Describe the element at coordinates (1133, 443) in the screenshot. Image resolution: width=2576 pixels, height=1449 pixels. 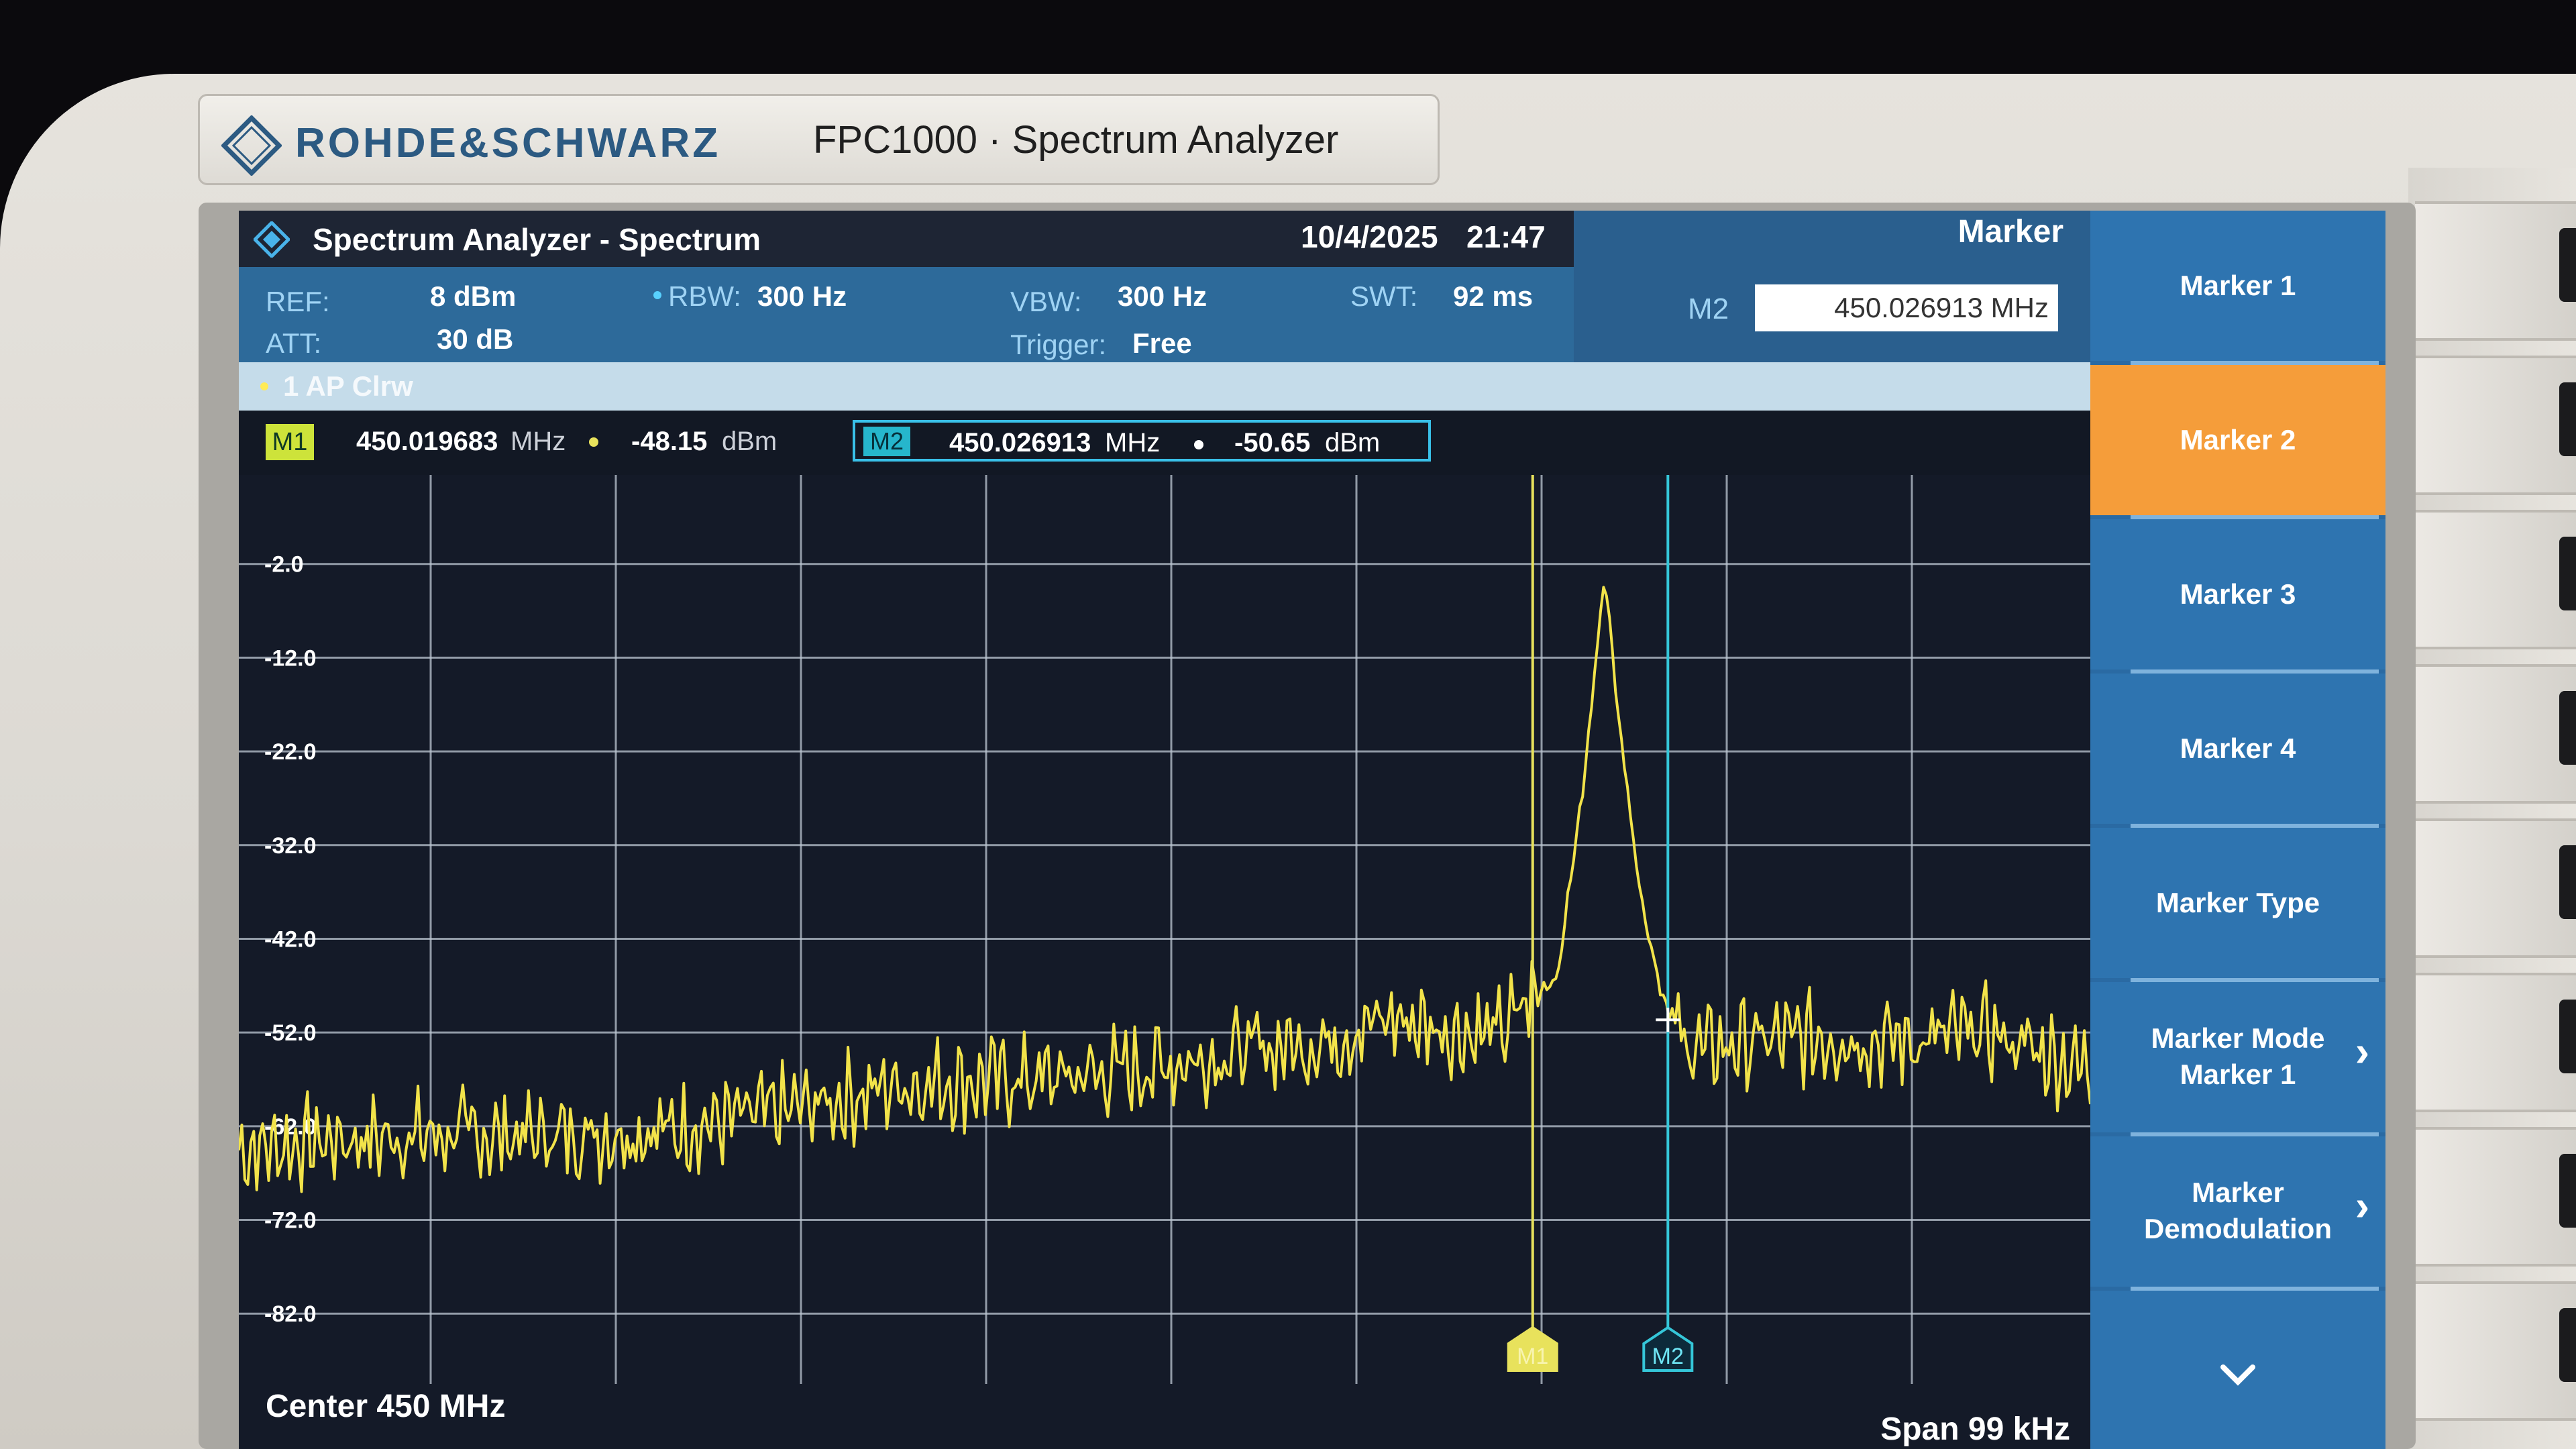
I see `m2-frequency-unit: MHz` at that location.